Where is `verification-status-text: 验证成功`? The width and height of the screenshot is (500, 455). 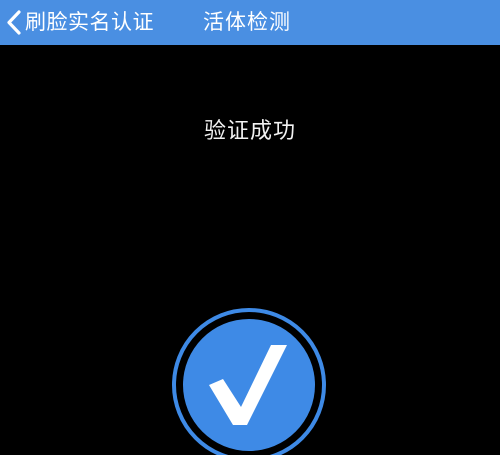 verification-status-text: 验证成功 is located at coordinates (249, 131).